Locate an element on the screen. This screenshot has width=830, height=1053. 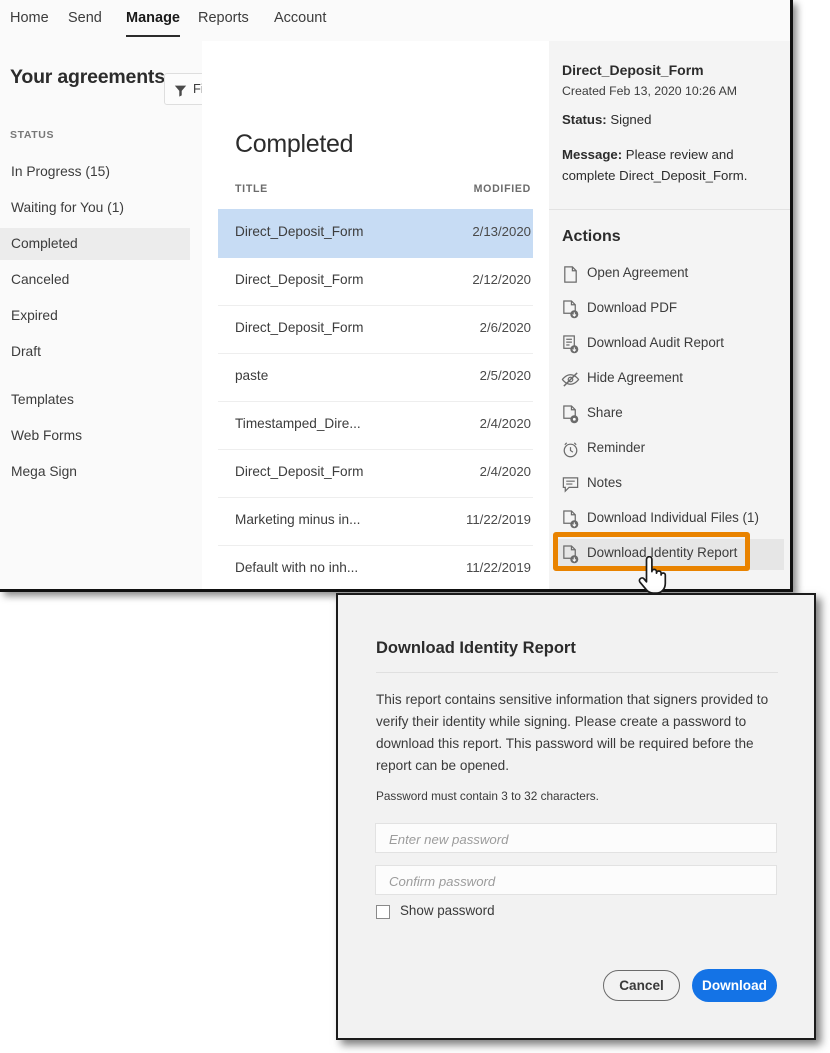
table-row: paste 2/5/2020 is located at coordinates (375, 377).